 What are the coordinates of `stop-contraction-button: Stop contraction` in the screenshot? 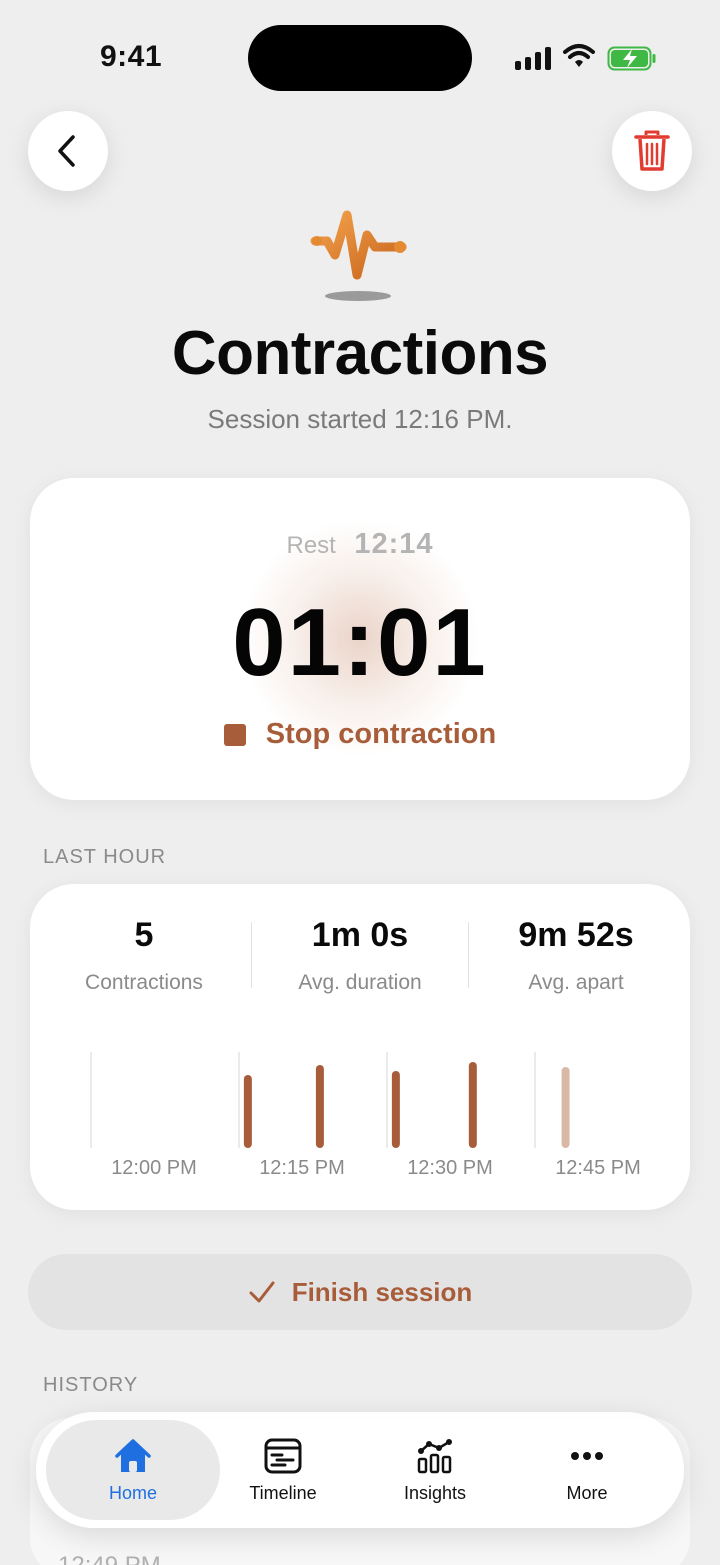 It's located at (360, 734).